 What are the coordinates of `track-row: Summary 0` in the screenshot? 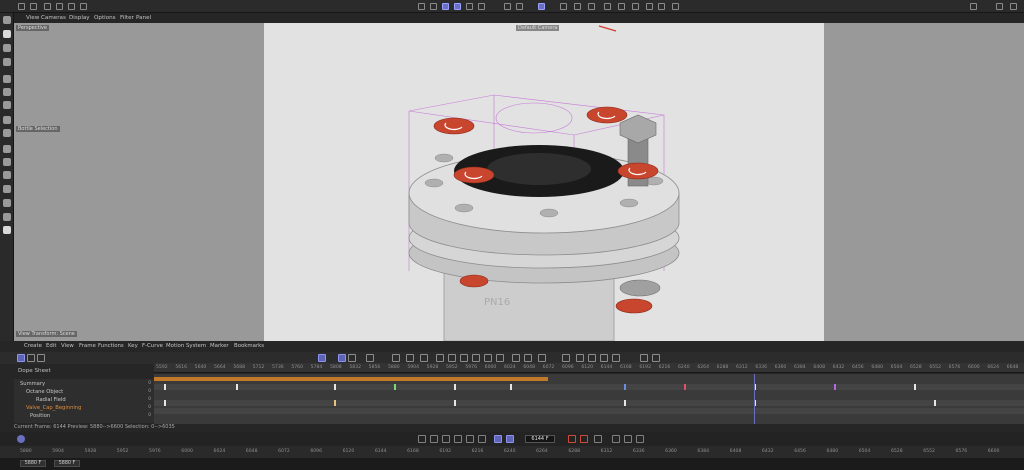 It's located at (84, 385).